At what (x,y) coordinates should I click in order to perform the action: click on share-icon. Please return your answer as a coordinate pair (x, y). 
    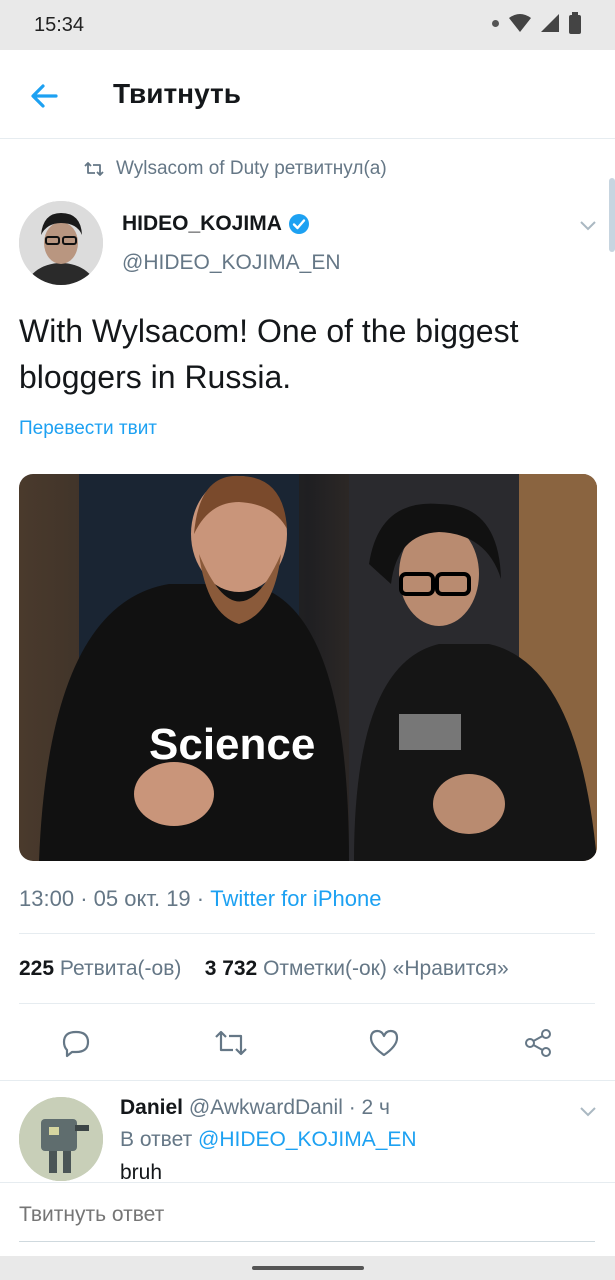
    Looking at the image, I should click on (538, 1043).